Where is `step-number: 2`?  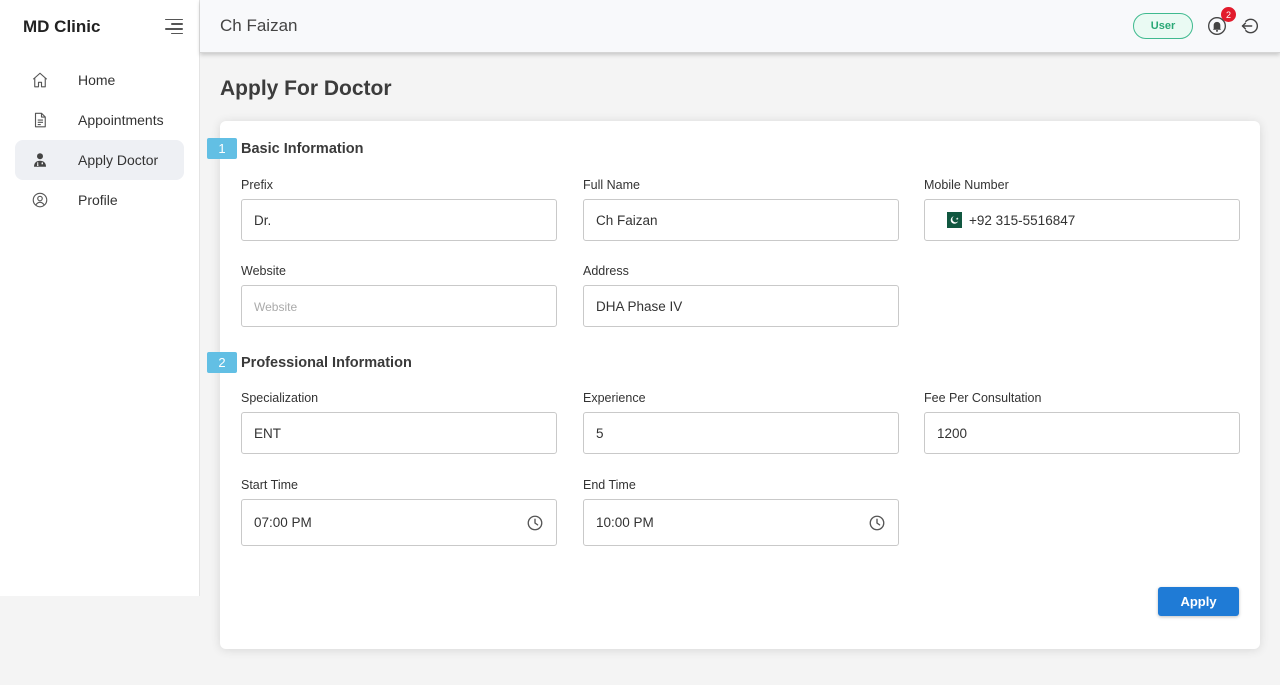 step-number: 2 is located at coordinates (222, 362).